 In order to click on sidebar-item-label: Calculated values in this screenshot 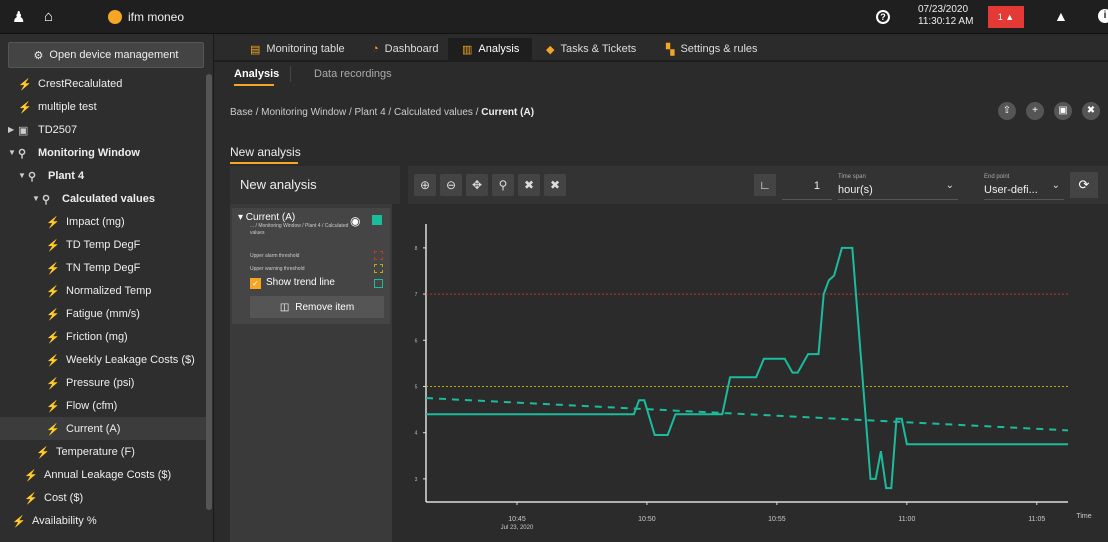, I will do `click(108, 198)`.